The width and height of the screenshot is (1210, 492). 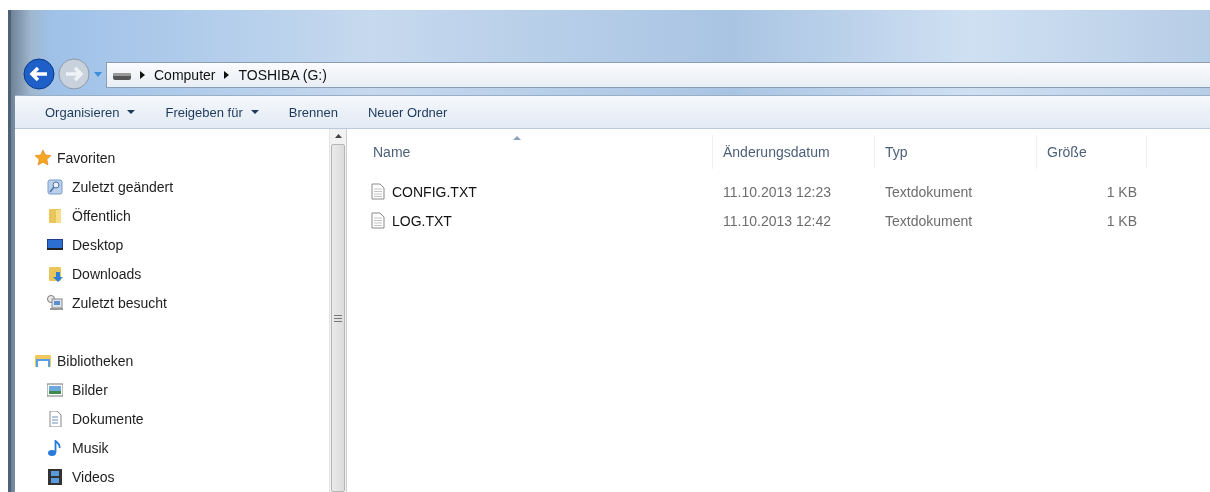 I want to click on music-note-icon, so click(x=55, y=447).